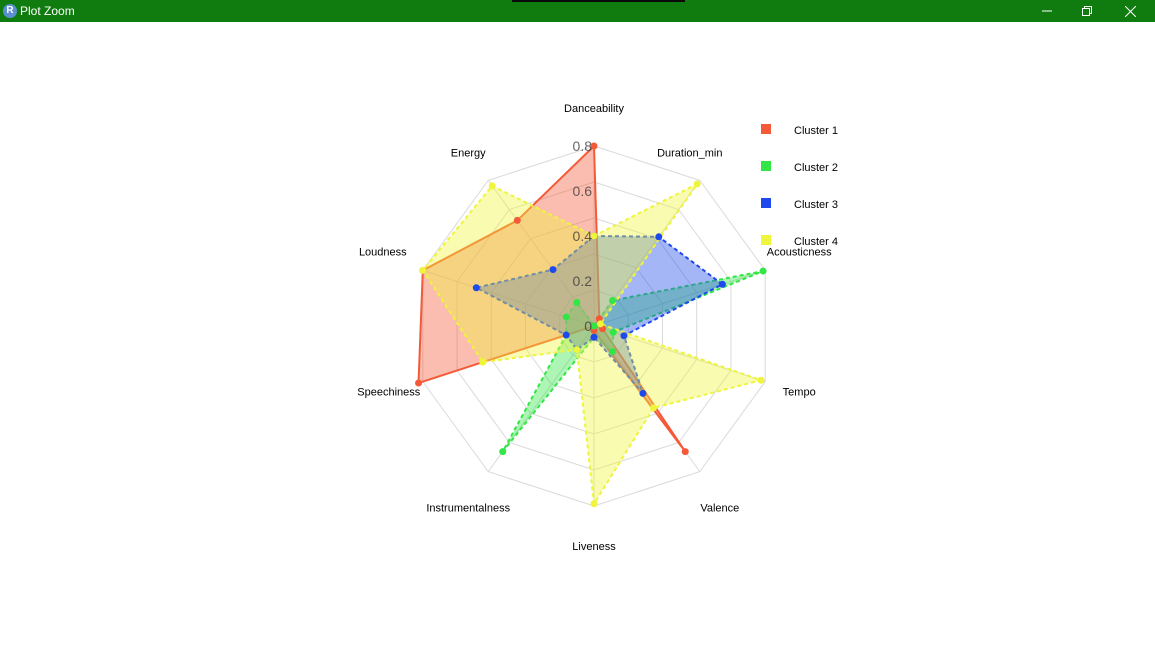  What do you see at coordinates (583, 191) in the screenshot?
I see `radial-tick-label: 0.6` at bounding box center [583, 191].